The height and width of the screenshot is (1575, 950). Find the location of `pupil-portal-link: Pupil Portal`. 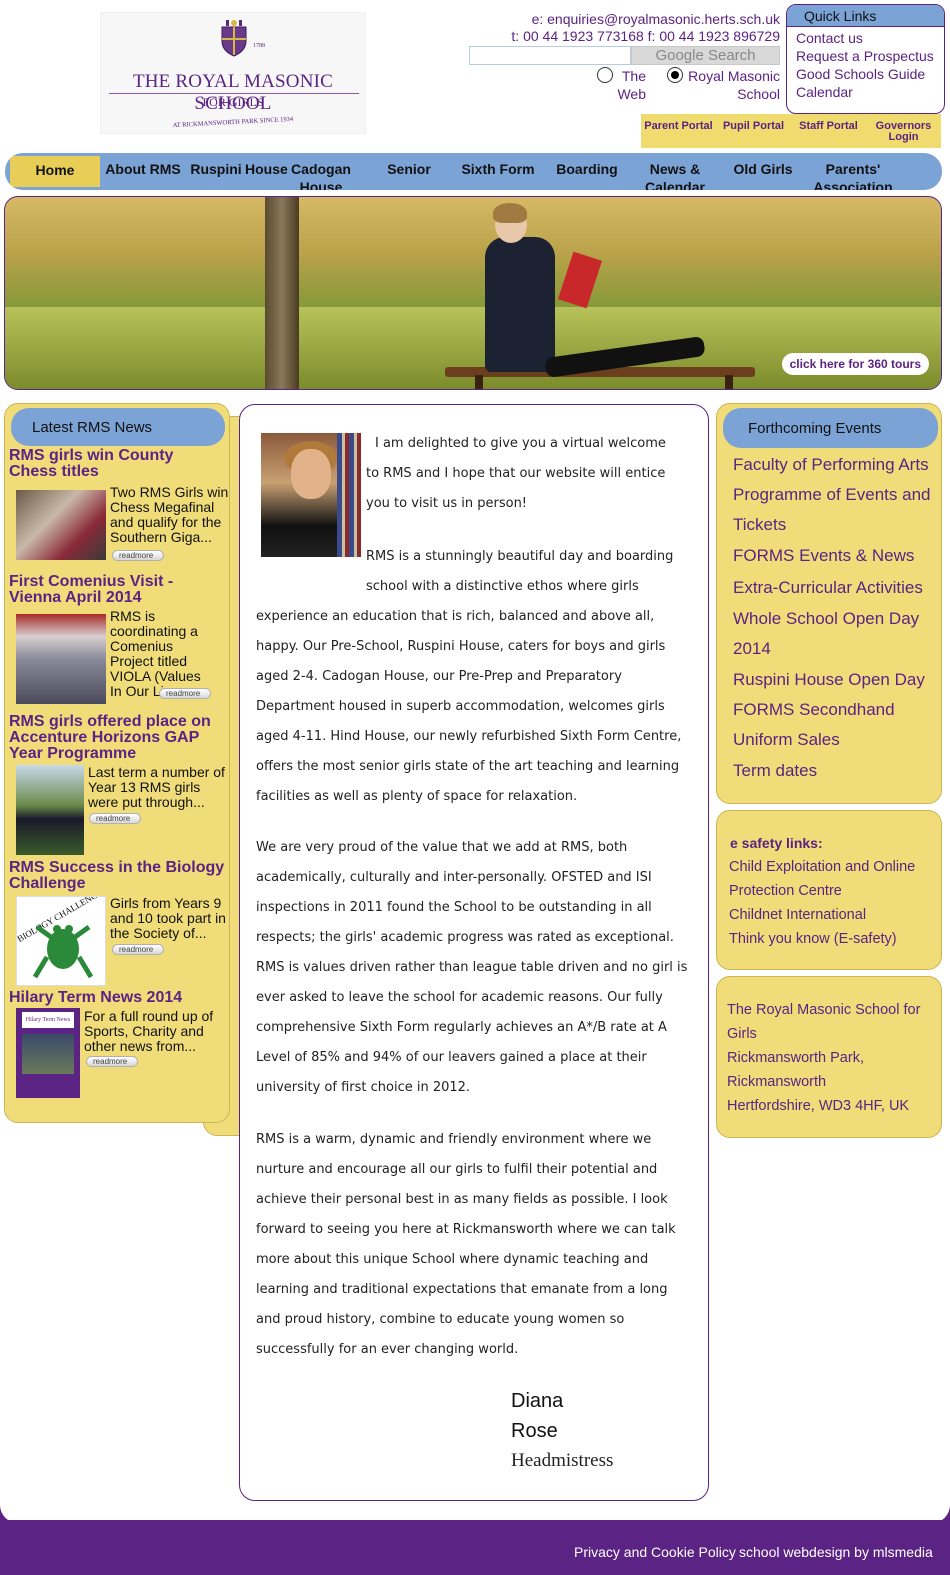

pupil-portal-link: Pupil Portal is located at coordinates (753, 131).